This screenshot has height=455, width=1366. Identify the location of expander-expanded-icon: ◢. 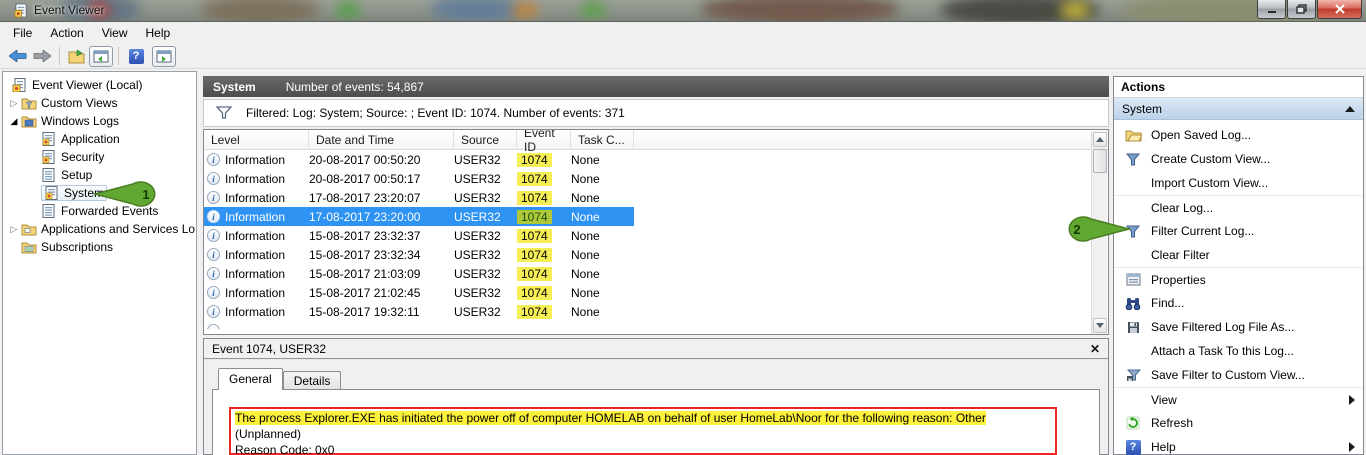
(14, 121).